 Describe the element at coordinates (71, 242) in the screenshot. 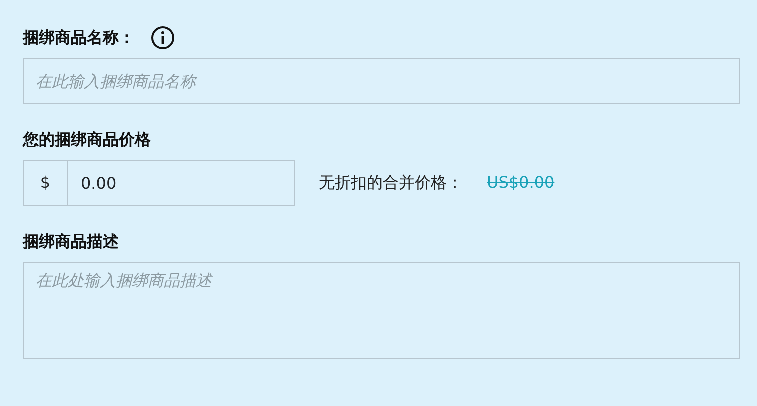

I see `field-label: 捆绑商品描述` at that location.